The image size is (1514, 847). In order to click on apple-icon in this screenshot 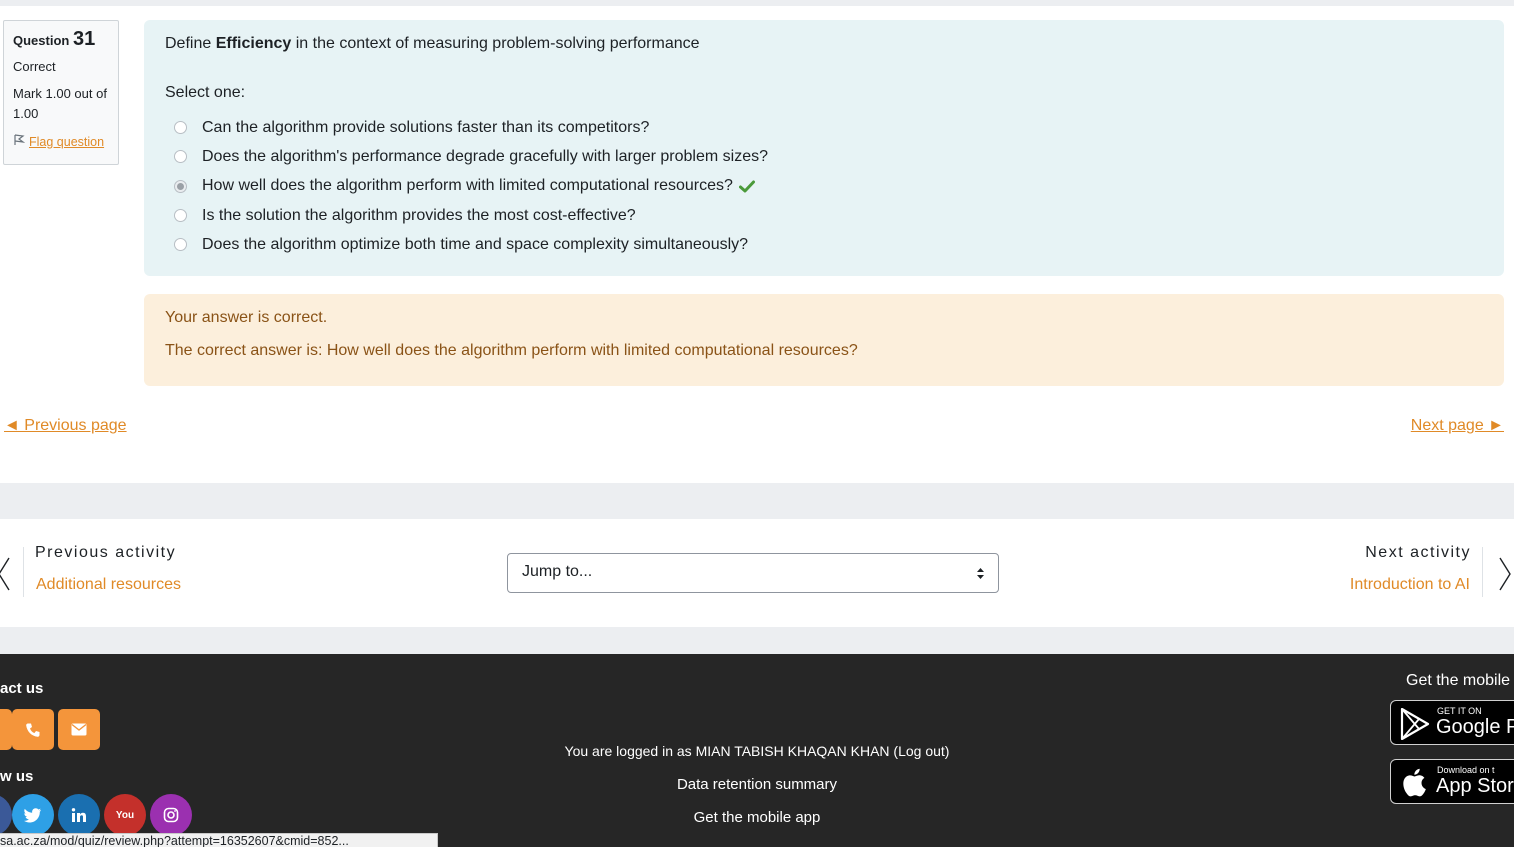, I will do `click(1416, 784)`.